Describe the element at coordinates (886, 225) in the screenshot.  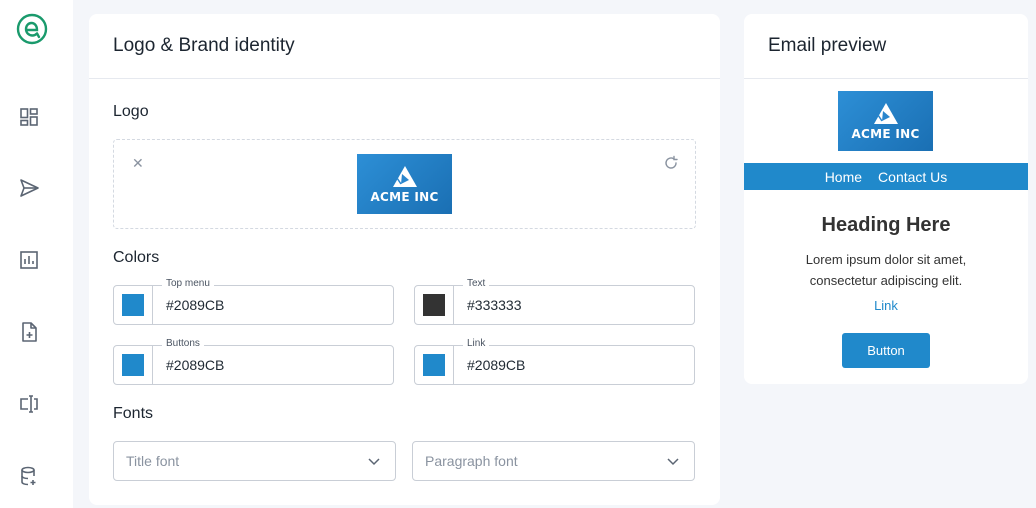
I see `preview-heading: Heading Here` at that location.